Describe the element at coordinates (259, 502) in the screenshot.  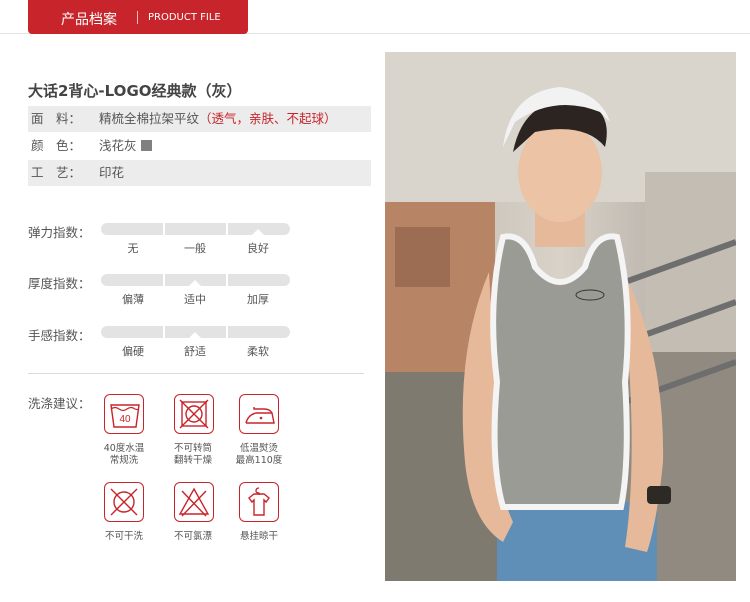
I see `hang-dry-icon` at that location.